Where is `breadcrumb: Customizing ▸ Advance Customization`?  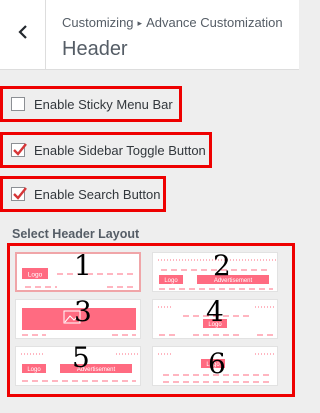 breadcrumb: Customizing ▸ Advance Customization is located at coordinates (172, 22).